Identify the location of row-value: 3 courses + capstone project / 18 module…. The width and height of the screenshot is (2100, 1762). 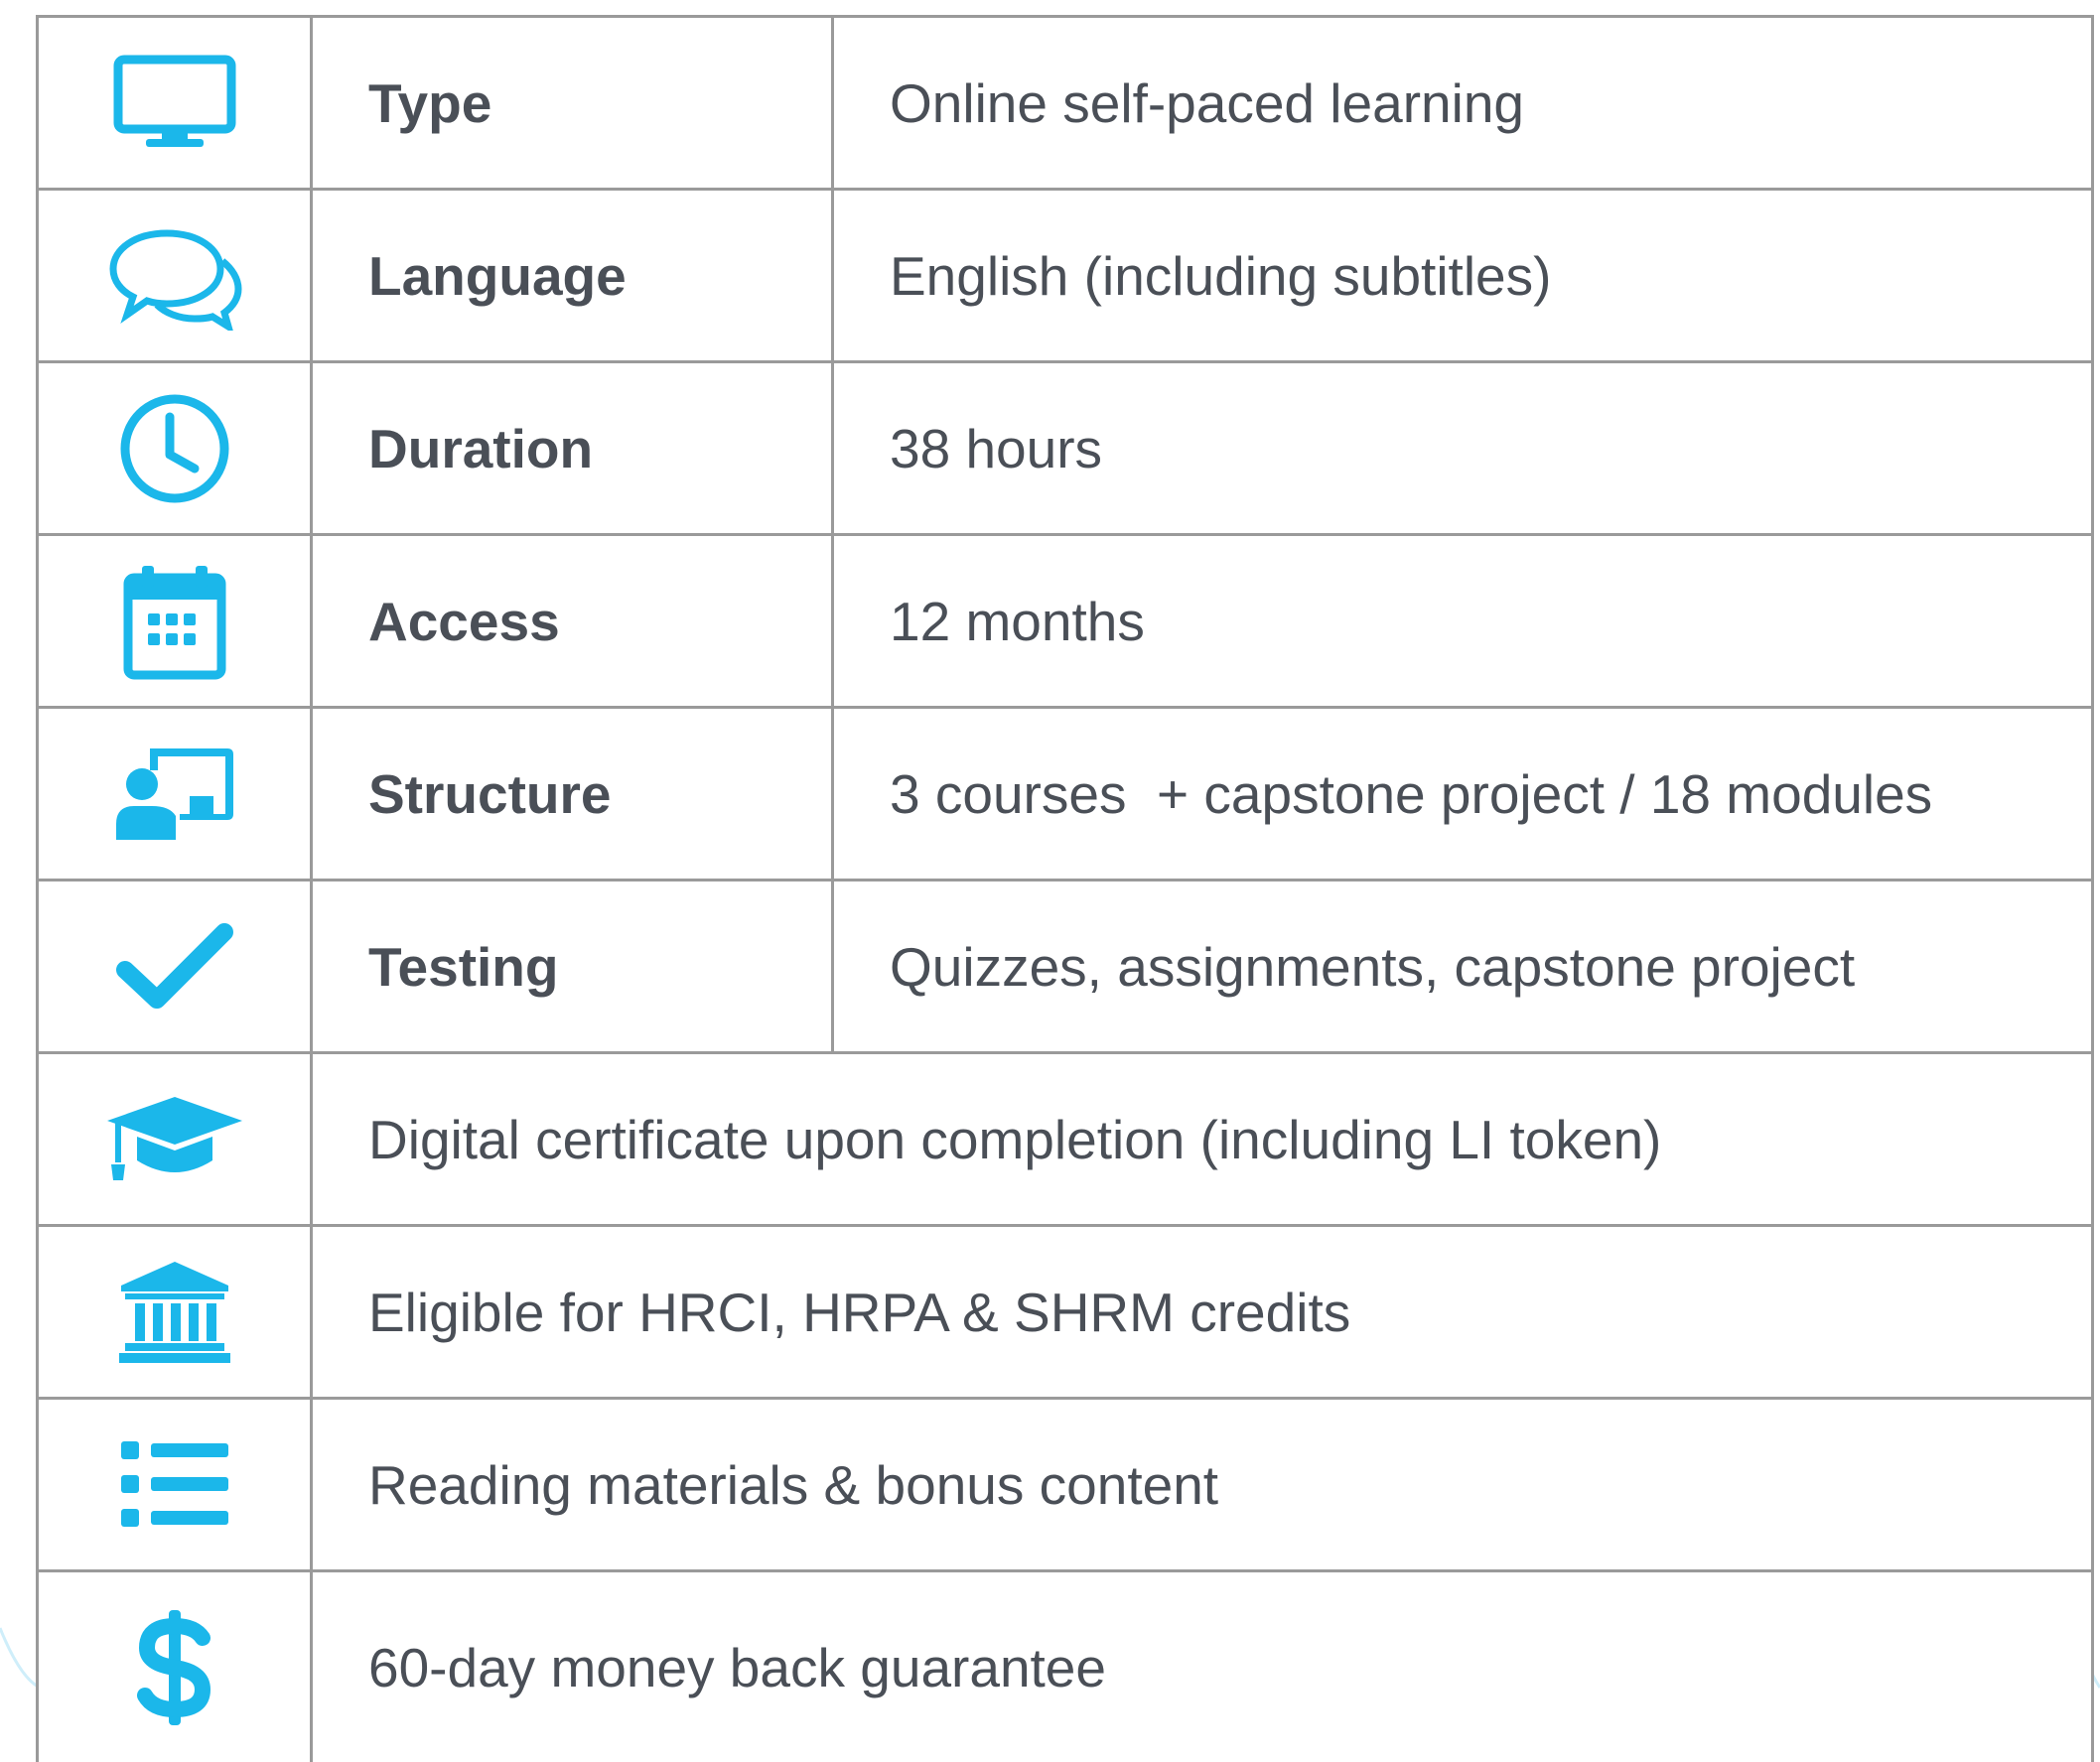
(1411, 793).